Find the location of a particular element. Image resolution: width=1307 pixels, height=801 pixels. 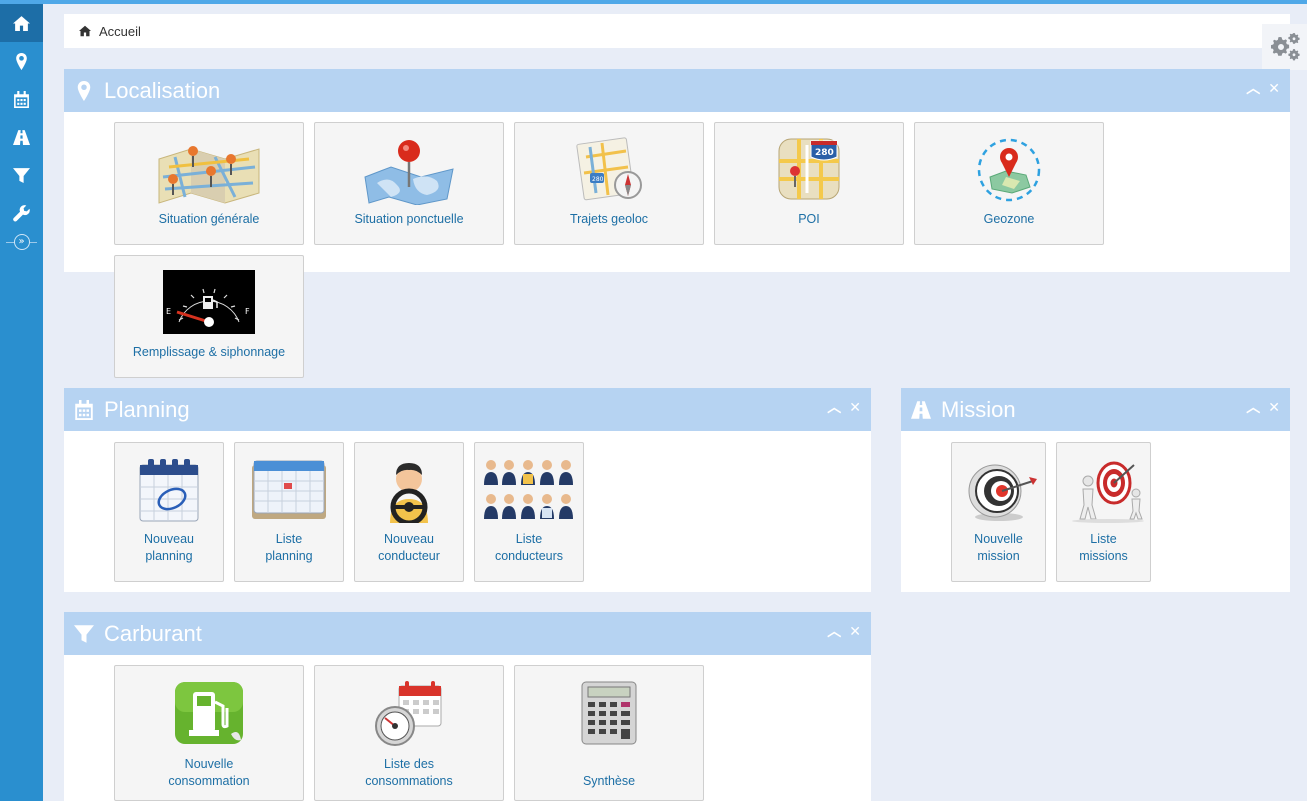

panel-title: Localisation is located at coordinates (162, 90).